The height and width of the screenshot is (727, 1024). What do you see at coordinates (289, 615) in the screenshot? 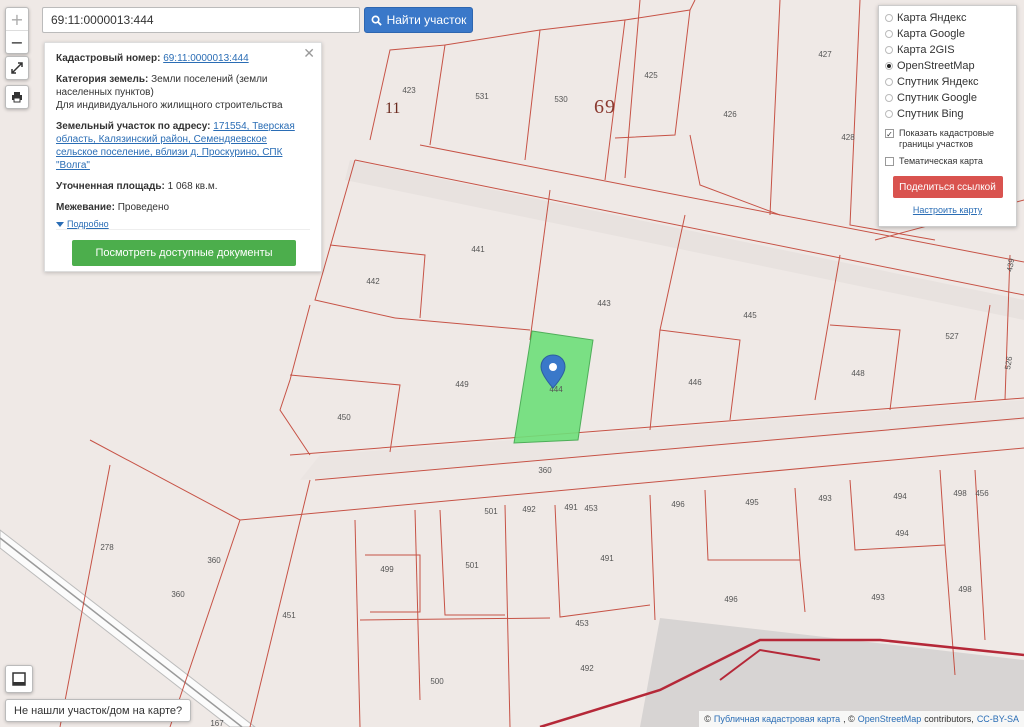
I see `plot-label: 451` at bounding box center [289, 615].